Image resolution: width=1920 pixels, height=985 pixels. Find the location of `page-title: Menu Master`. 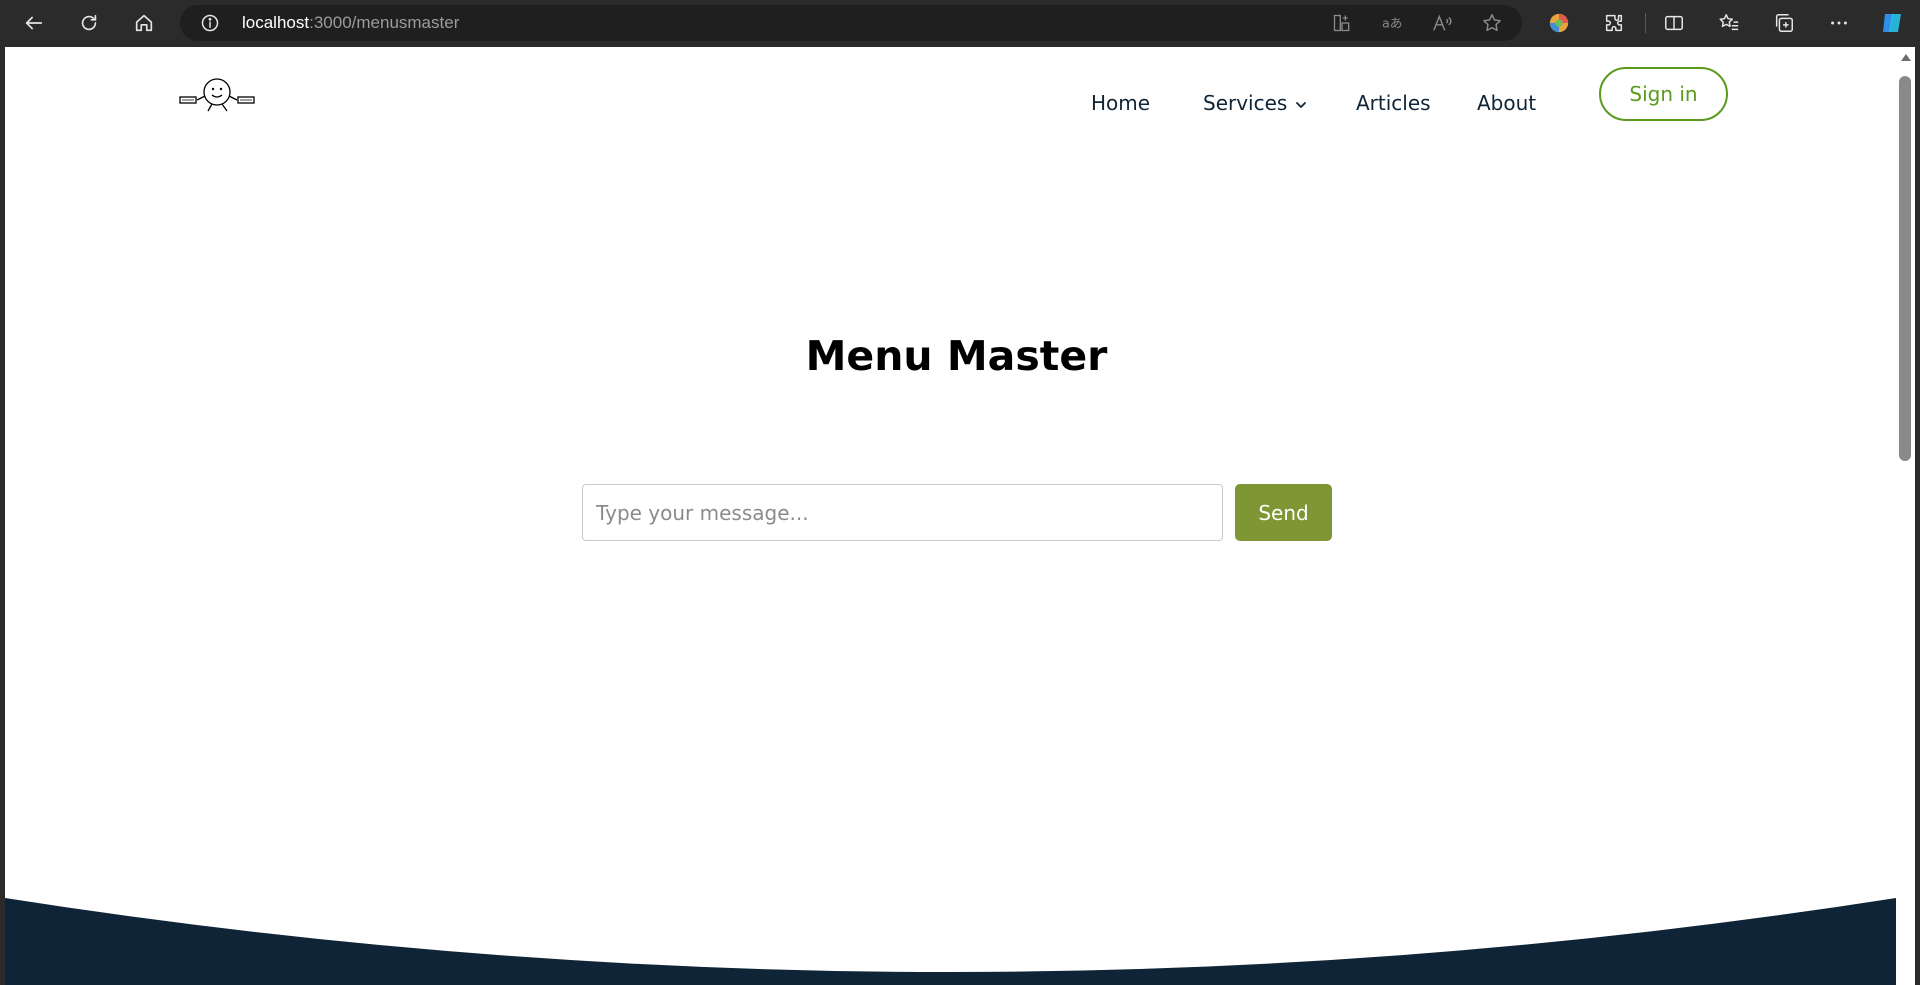

page-title: Menu Master is located at coordinates (956, 356).